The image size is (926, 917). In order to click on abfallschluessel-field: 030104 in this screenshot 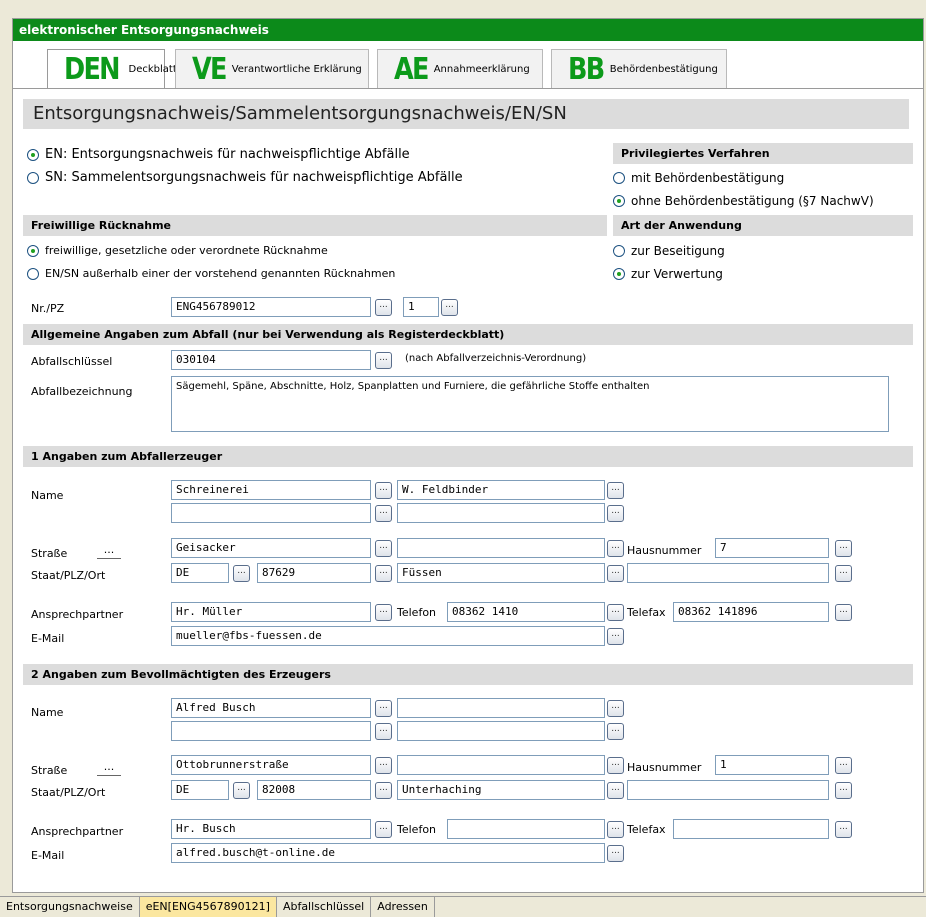, I will do `click(271, 360)`.